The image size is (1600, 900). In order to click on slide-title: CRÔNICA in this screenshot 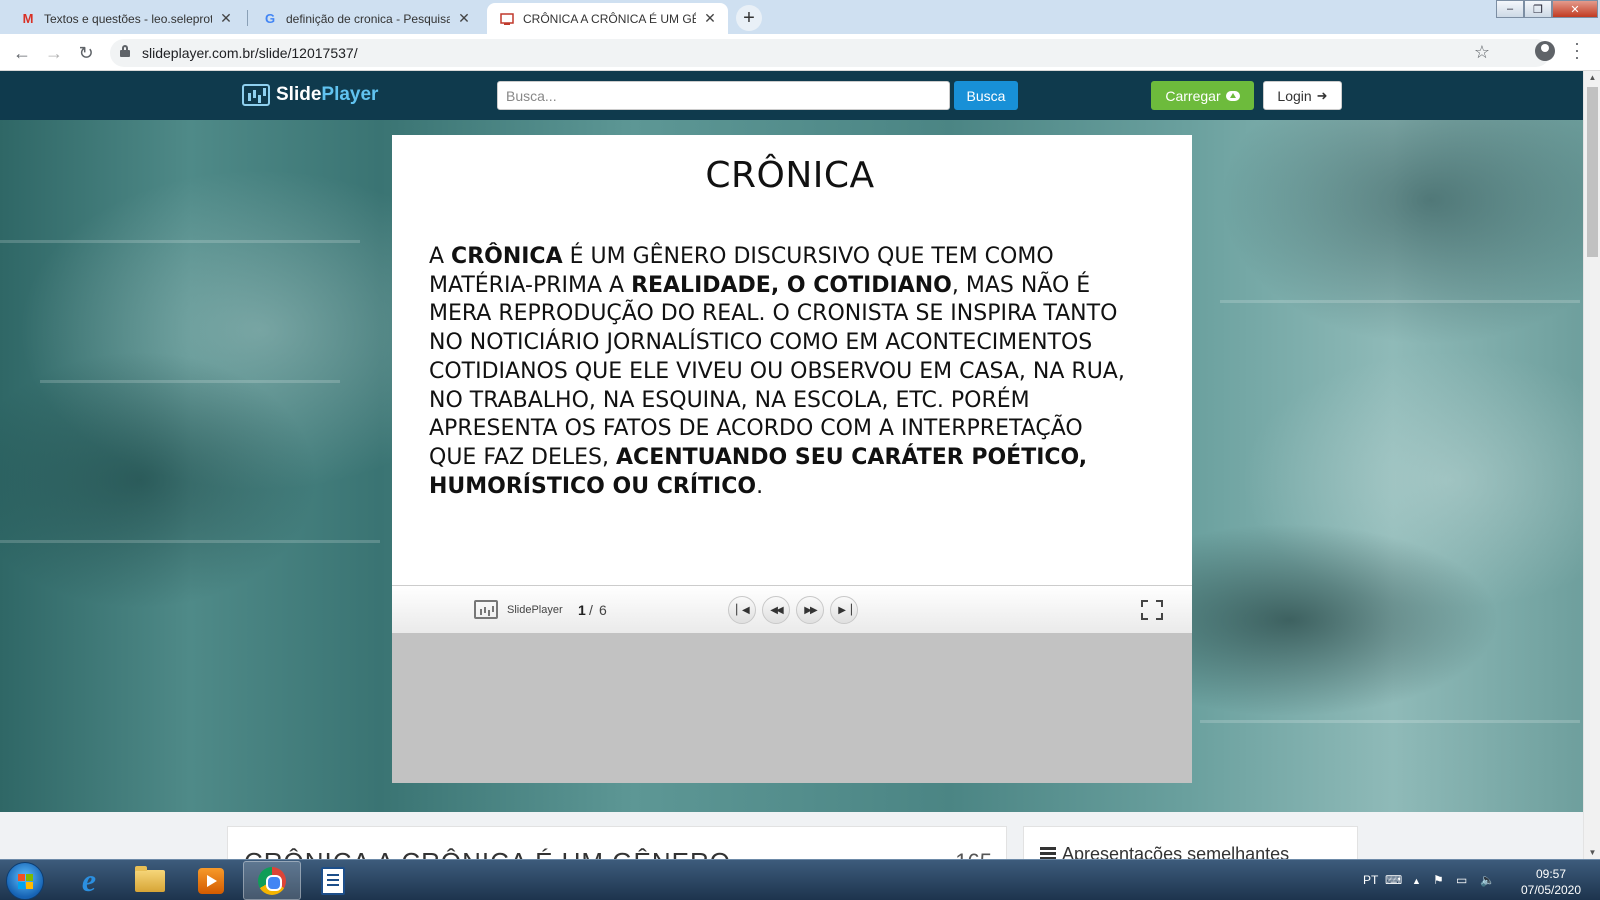, I will do `click(790, 175)`.